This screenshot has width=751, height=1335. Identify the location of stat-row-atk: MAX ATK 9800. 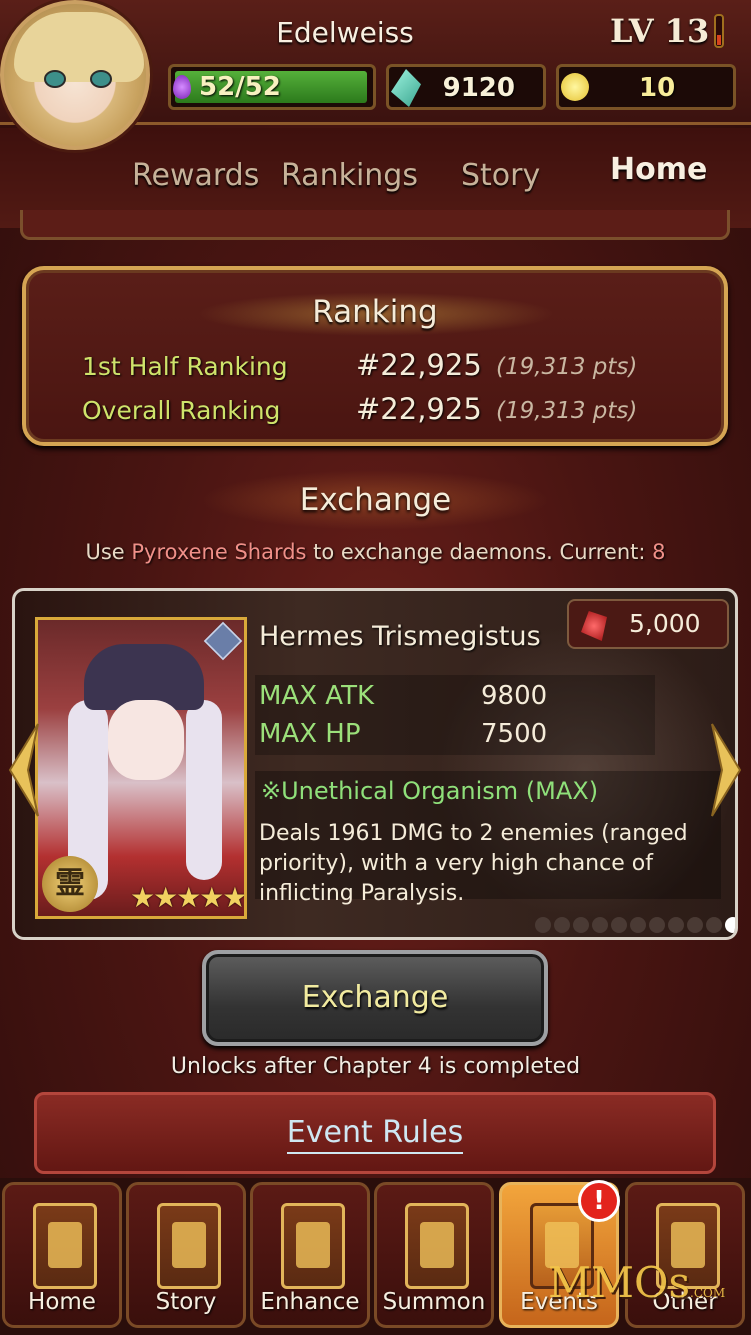
(403, 696).